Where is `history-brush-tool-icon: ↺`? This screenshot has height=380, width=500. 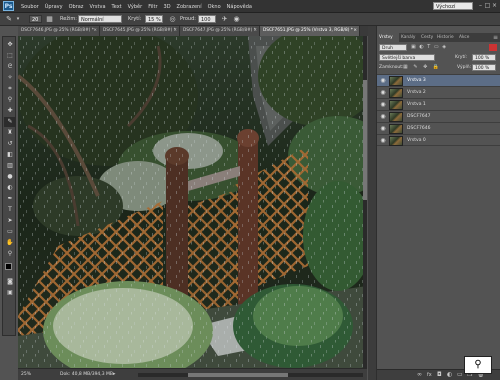
history-brush-tool-icon: ↺ is located at coordinates (10, 144).